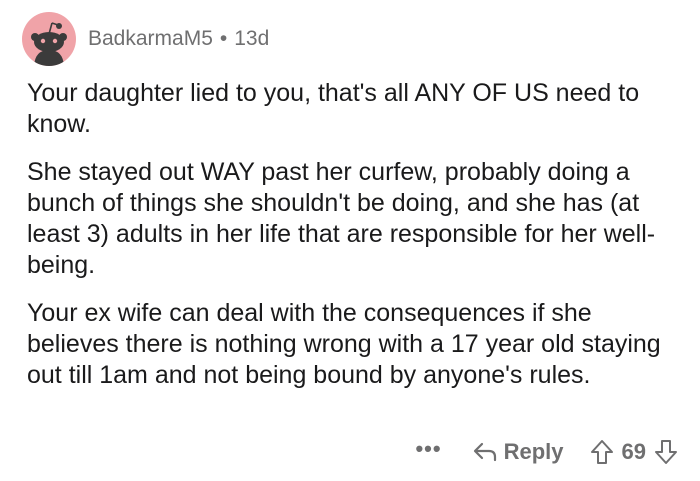 The width and height of the screenshot is (700, 481). I want to click on upvote-arrow-icon, so click(601, 452).